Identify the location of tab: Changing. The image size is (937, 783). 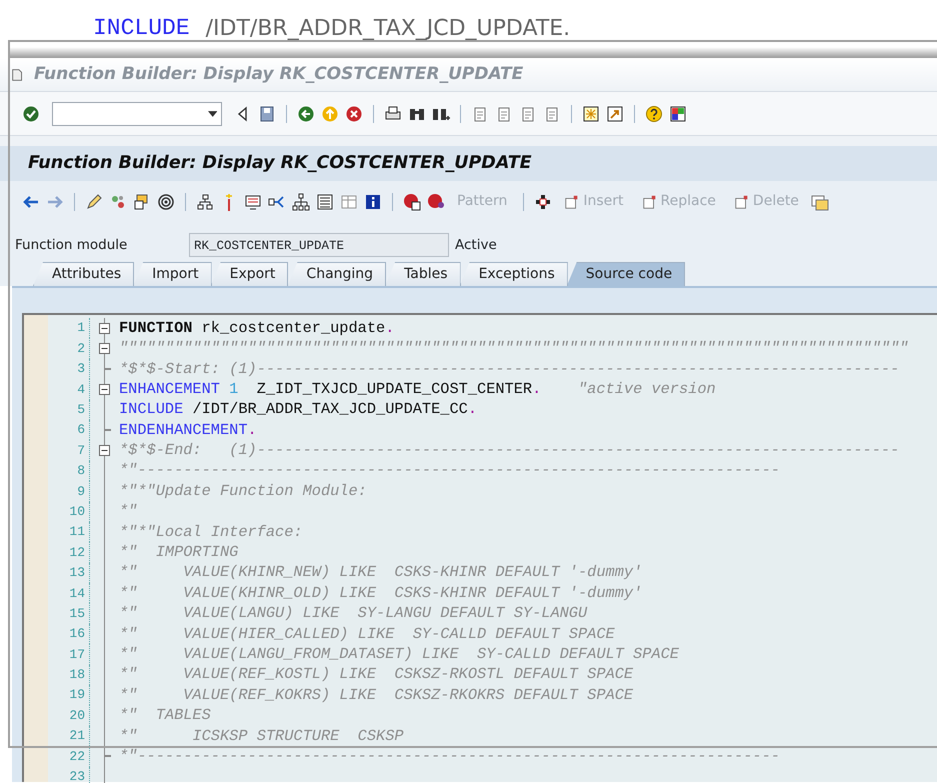
(336, 274).